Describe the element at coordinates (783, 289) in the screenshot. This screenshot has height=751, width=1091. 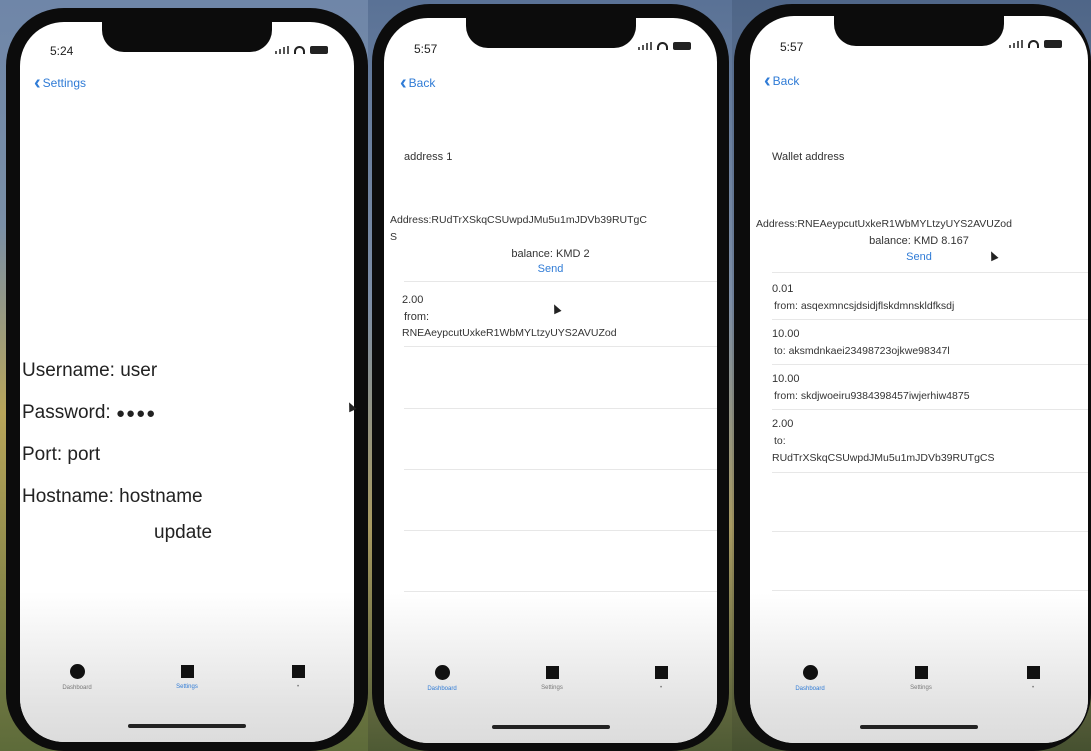
I see `transaction-amount: 0.01` at that location.